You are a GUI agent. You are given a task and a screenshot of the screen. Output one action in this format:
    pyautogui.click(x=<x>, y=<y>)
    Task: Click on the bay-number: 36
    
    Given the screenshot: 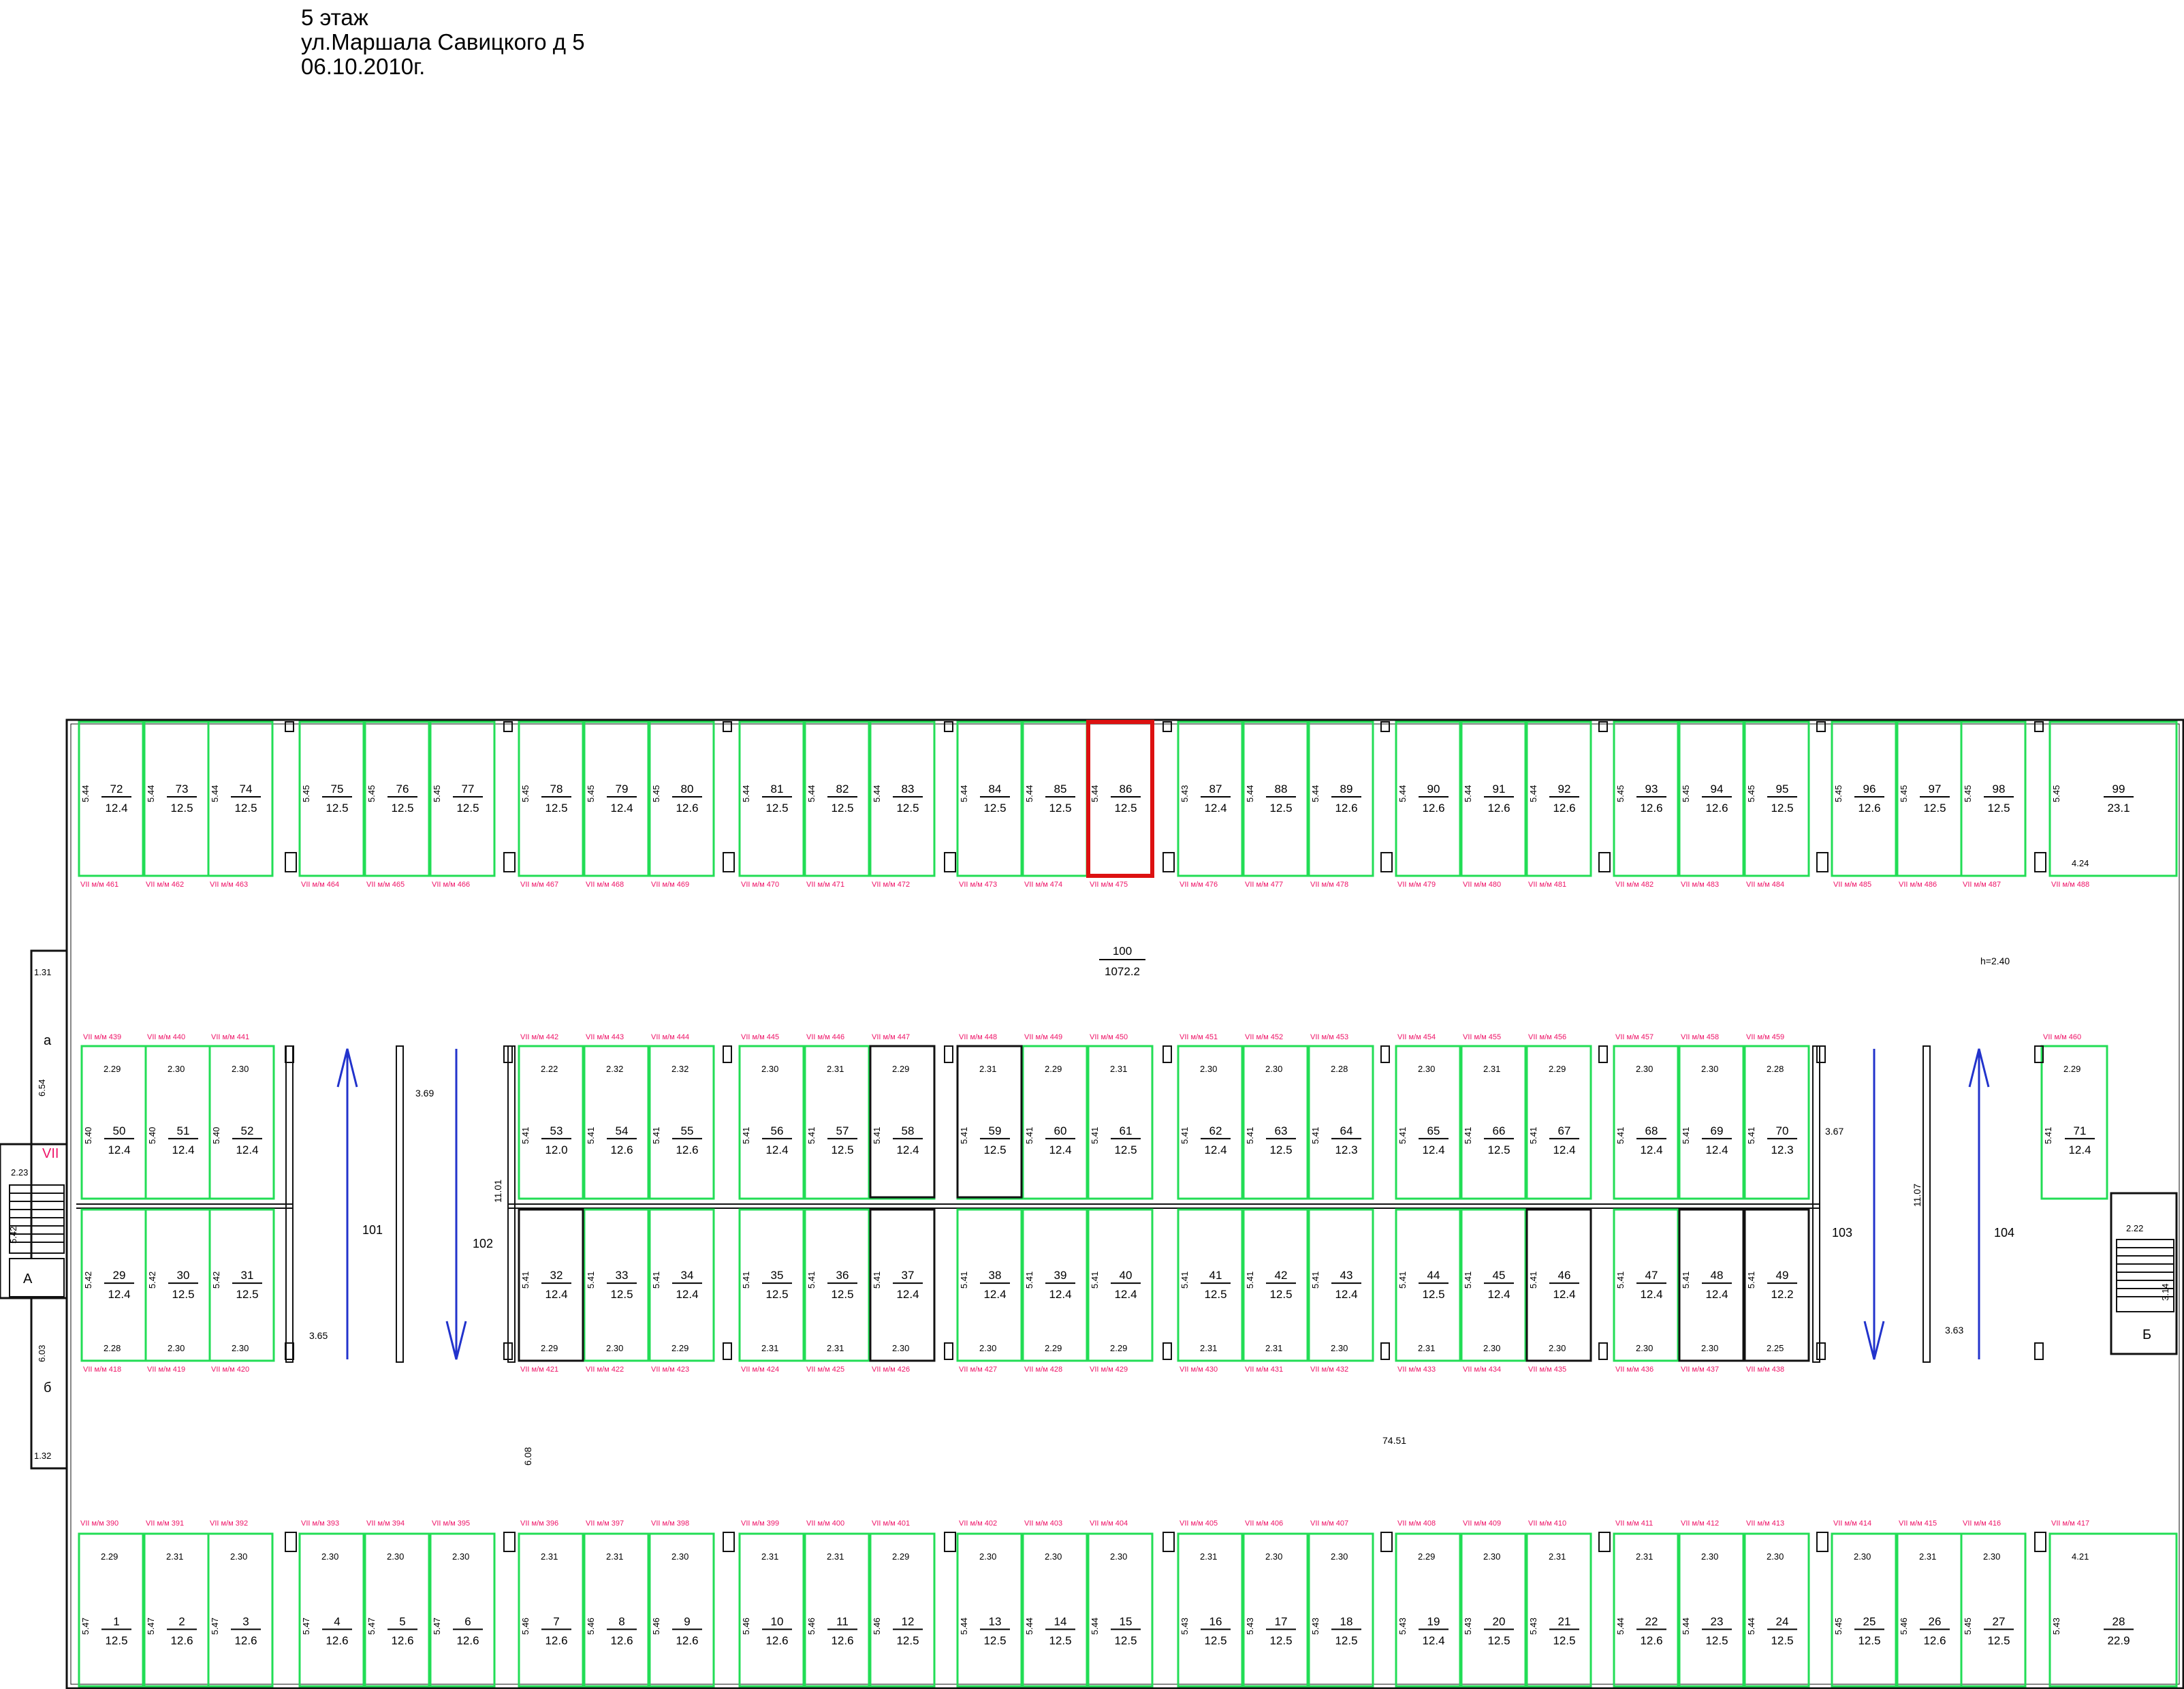 What is the action you would take?
    pyautogui.click(x=842, y=1275)
    